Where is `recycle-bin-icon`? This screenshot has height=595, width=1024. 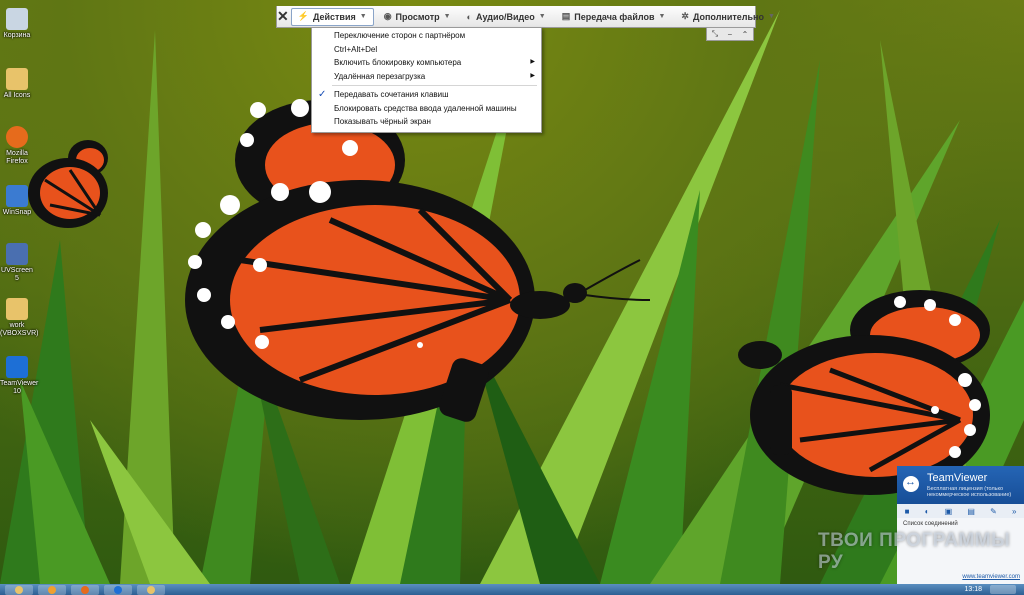
recycle-bin-icon is located at coordinates (17, 19).